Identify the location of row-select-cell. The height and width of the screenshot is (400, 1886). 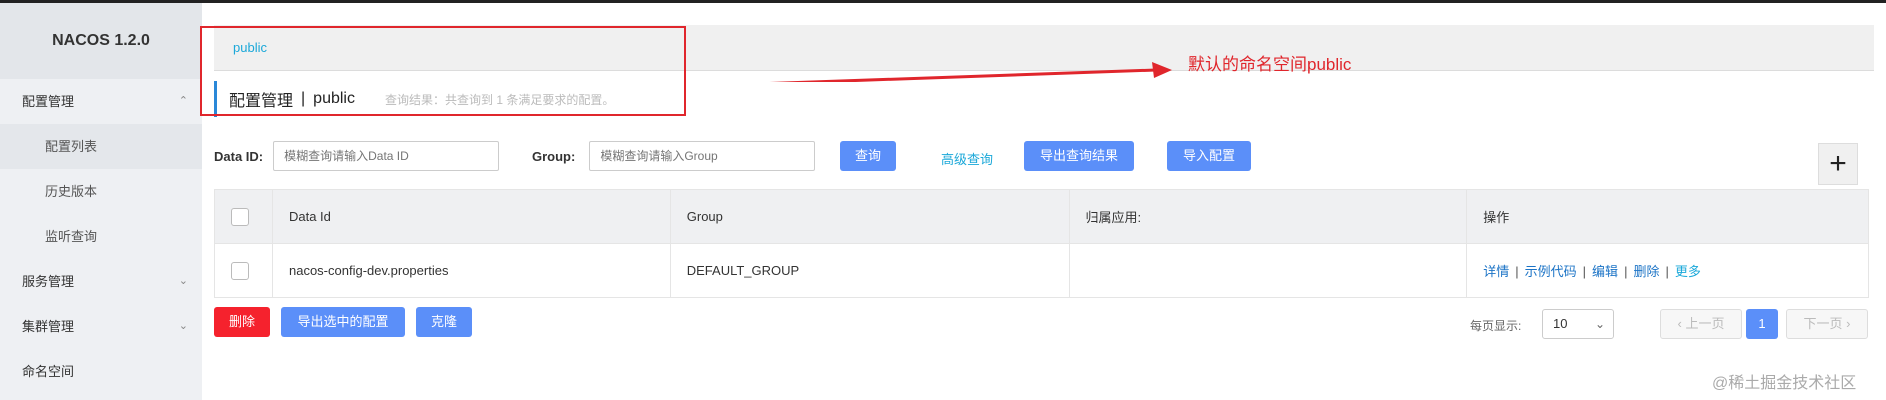
(243, 270).